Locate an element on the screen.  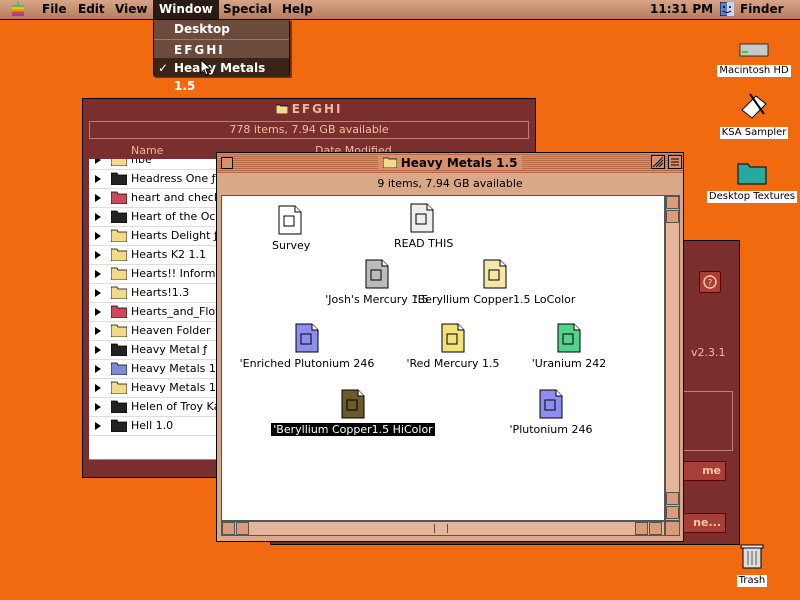
scroll-thumb-grip is located at coordinates (441, 528).